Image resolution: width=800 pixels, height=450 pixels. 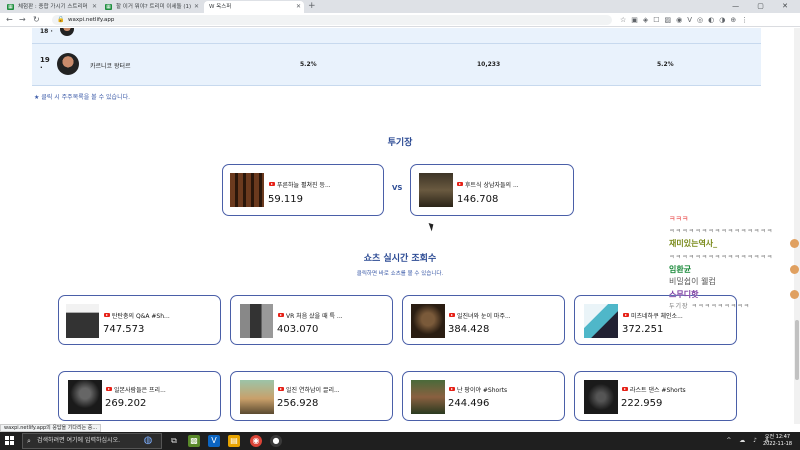 I want to click on view-count: 244.496, so click(x=469, y=403).